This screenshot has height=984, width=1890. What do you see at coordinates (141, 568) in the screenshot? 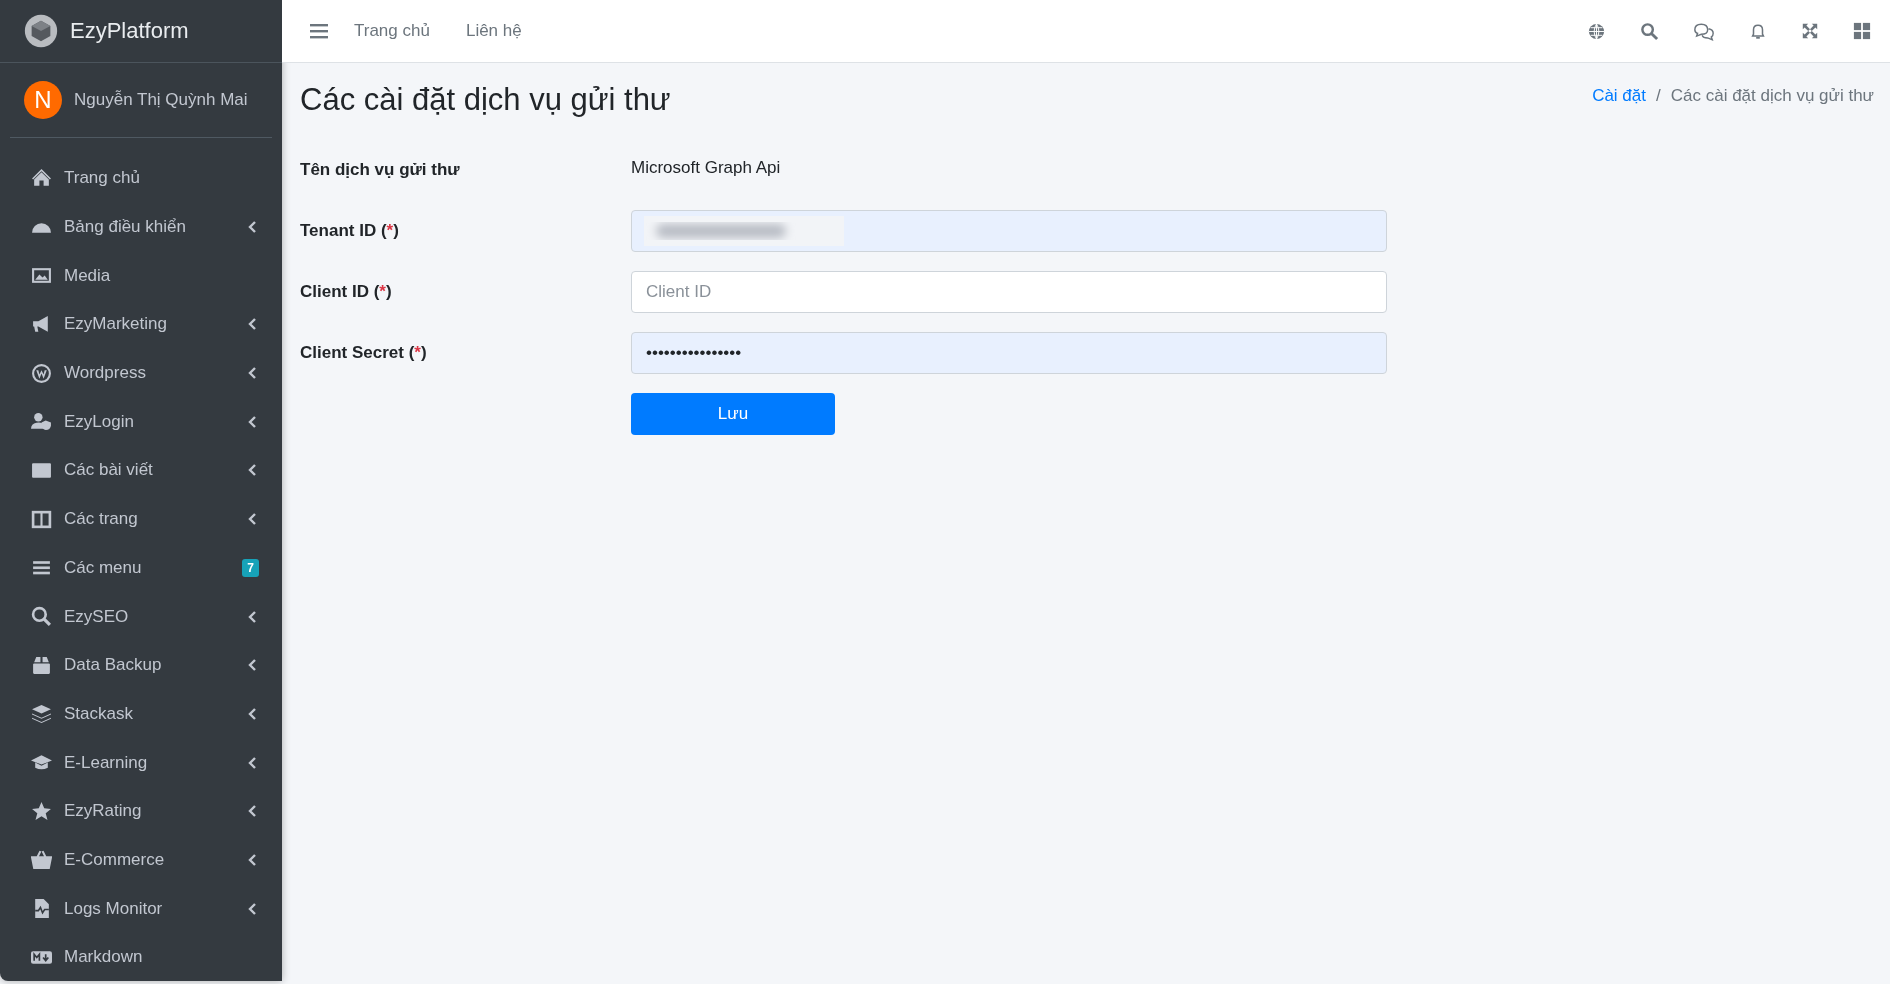
I see `sidebar-item: Các menu 7` at bounding box center [141, 568].